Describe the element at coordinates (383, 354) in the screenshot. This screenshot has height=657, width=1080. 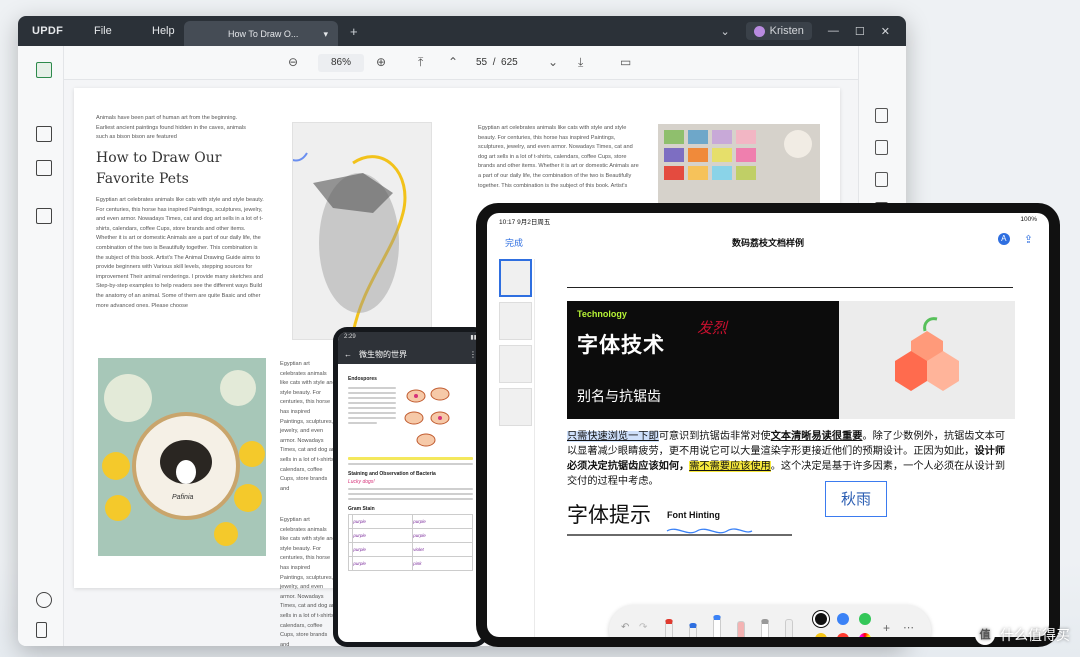
I see `phone-doc-title: 微生物的世界` at that location.